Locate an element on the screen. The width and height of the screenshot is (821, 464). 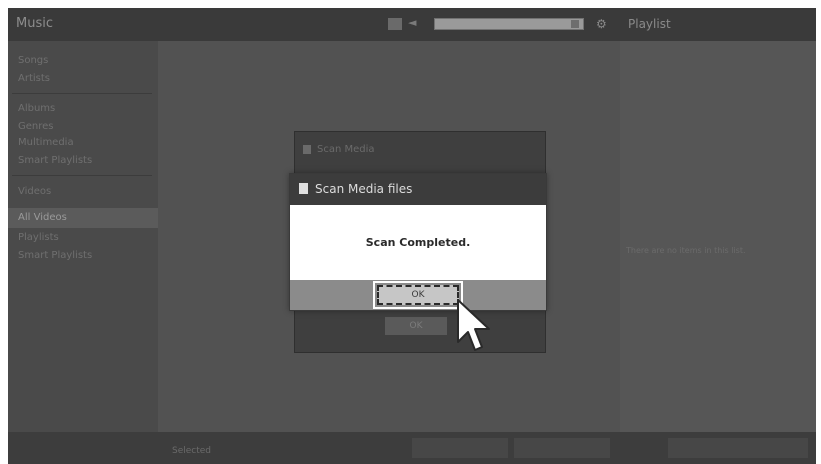
back-dialog-title: Scan Media is located at coordinates (346, 149).